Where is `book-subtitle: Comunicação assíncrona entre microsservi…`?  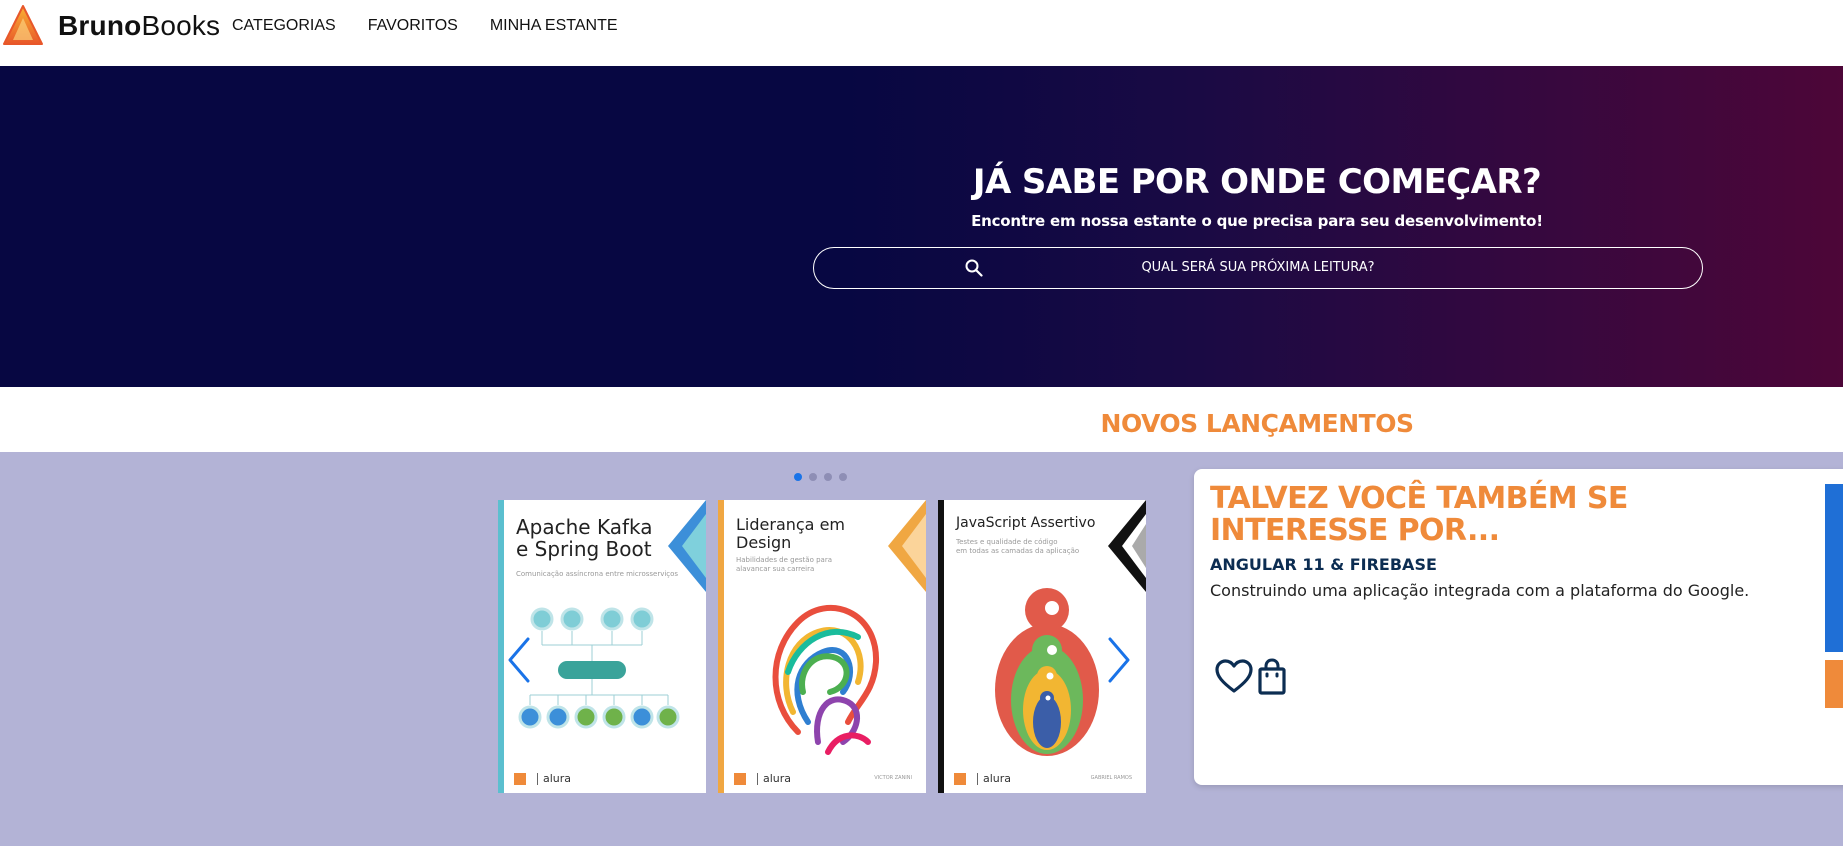 book-subtitle: Comunicação assíncrona entre microsservi… is located at coordinates (597, 574).